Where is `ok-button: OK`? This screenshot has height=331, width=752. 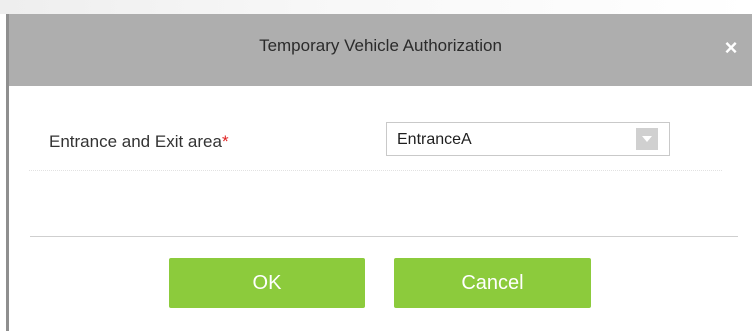 ok-button: OK is located at coordinates (267, 283).